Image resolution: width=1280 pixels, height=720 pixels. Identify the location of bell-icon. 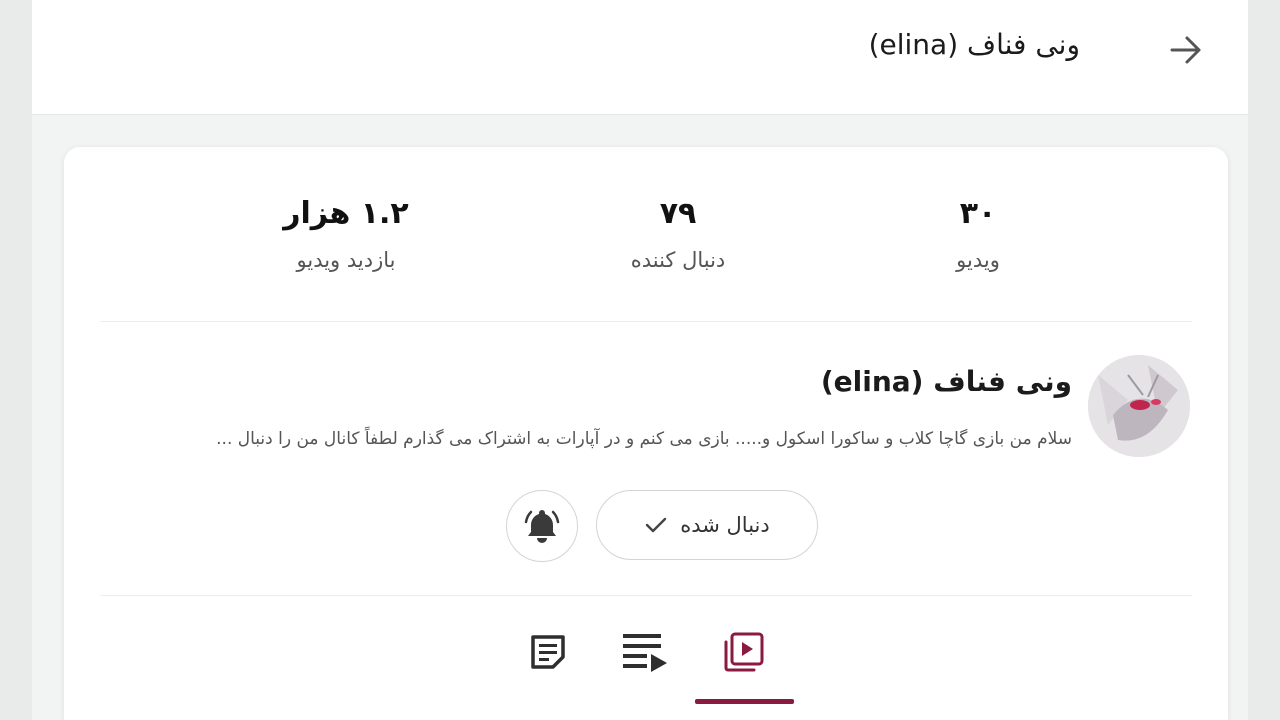
(542, 526).